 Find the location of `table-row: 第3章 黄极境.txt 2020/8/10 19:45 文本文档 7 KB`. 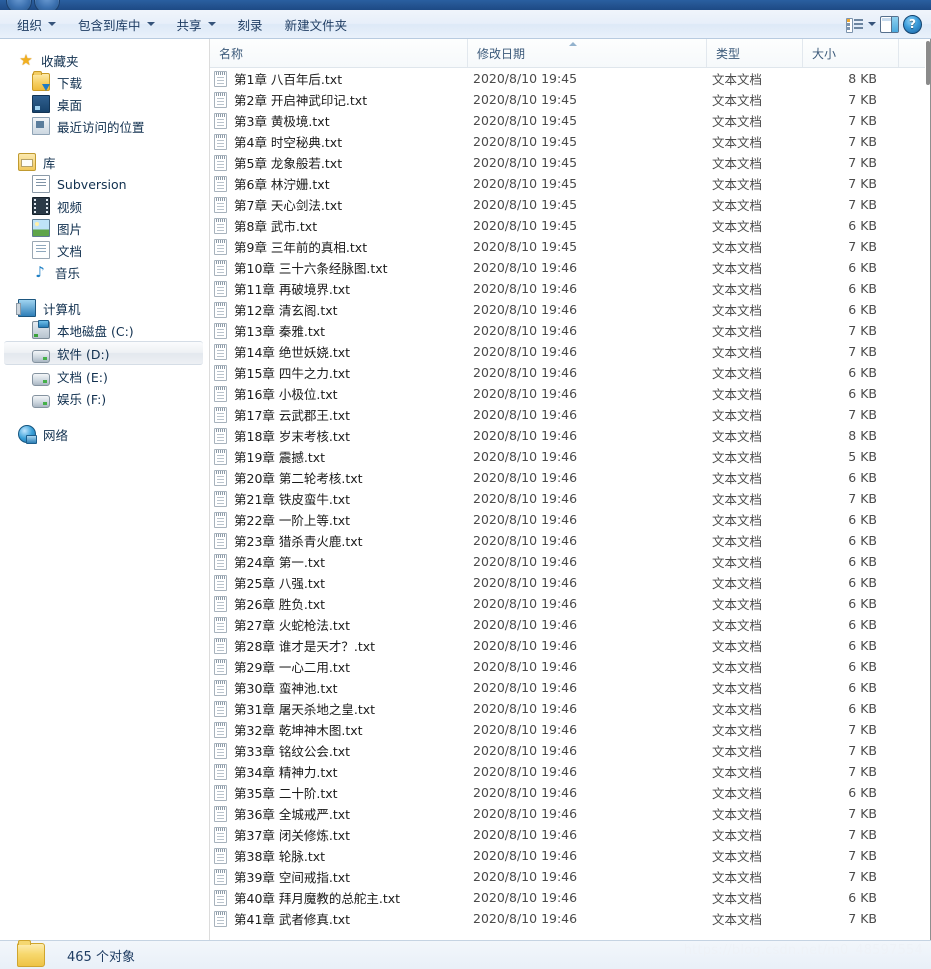

table-row: 第3章 黄极境.txt 2020/8/10 19:45 文本文档 7 KB is located at coordinates (570, 120).